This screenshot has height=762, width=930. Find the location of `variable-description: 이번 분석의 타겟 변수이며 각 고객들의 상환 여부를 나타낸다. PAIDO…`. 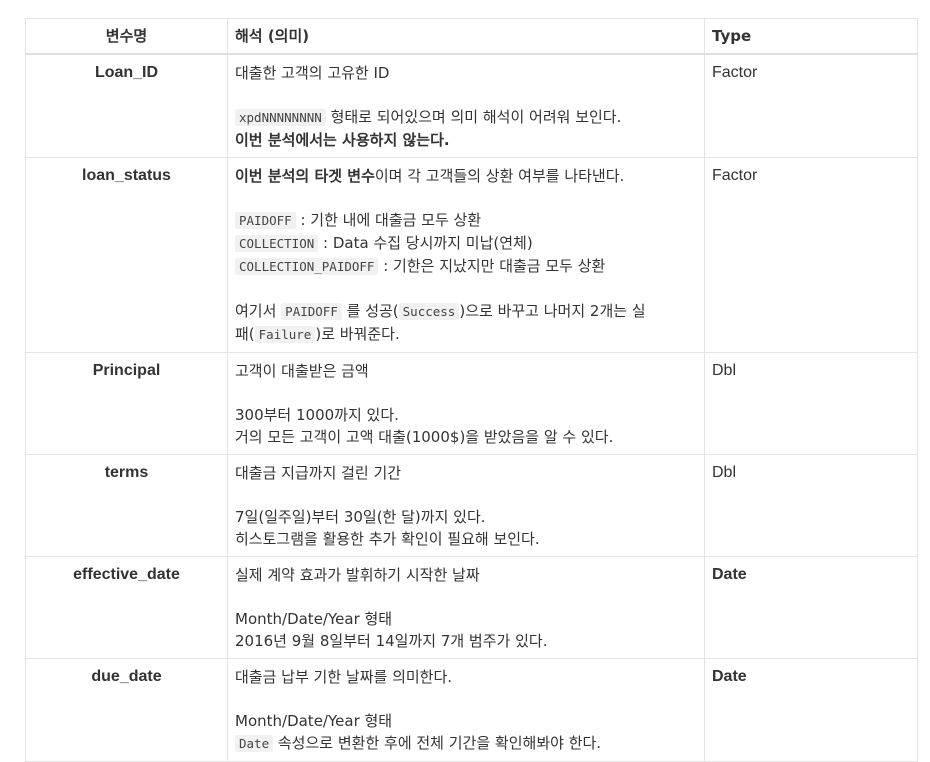

variable-description: 이번 분석의 타겟 변수이며 각 고객들의 상환 여부를 나타낸다. PAIDO… is located at coordinates (466, 254).